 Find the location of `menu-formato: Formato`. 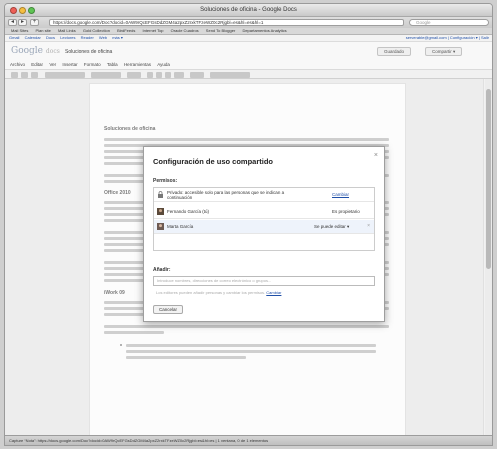

menu-formato: Formato is located at coordinates (92, 64).